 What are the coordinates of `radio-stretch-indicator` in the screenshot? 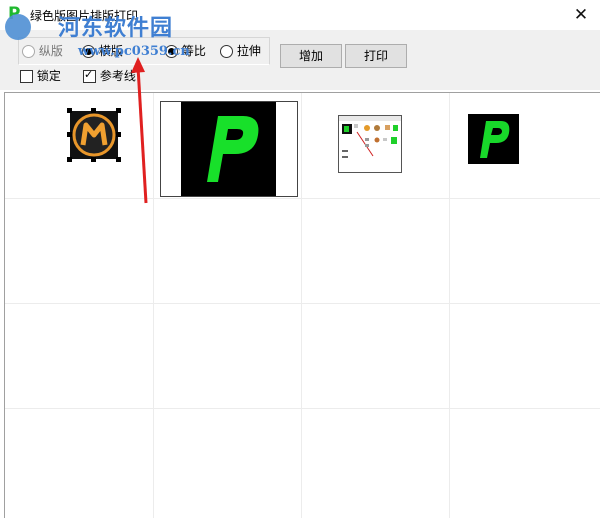 It's located at (226, 51).